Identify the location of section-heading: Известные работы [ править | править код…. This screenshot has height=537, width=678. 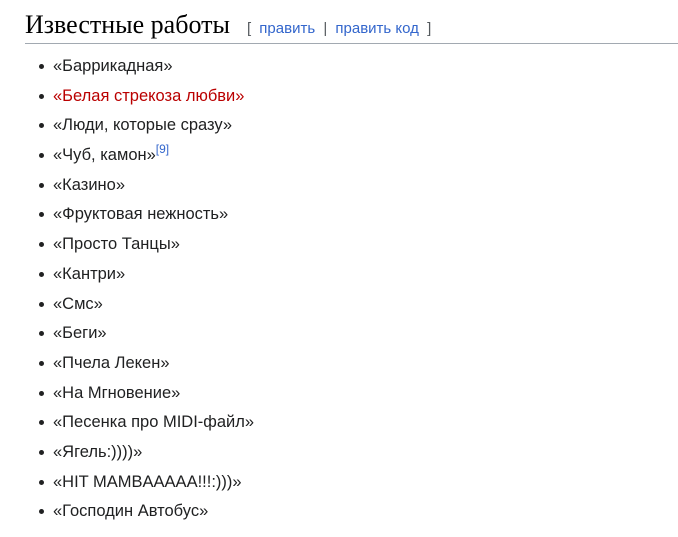
(351, 27).